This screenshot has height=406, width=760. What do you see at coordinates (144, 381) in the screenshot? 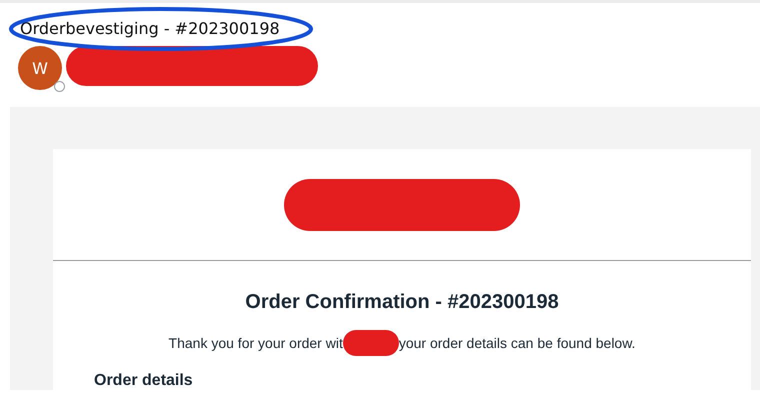
I see `section-title: Order details` at bounding box center [144, 381].